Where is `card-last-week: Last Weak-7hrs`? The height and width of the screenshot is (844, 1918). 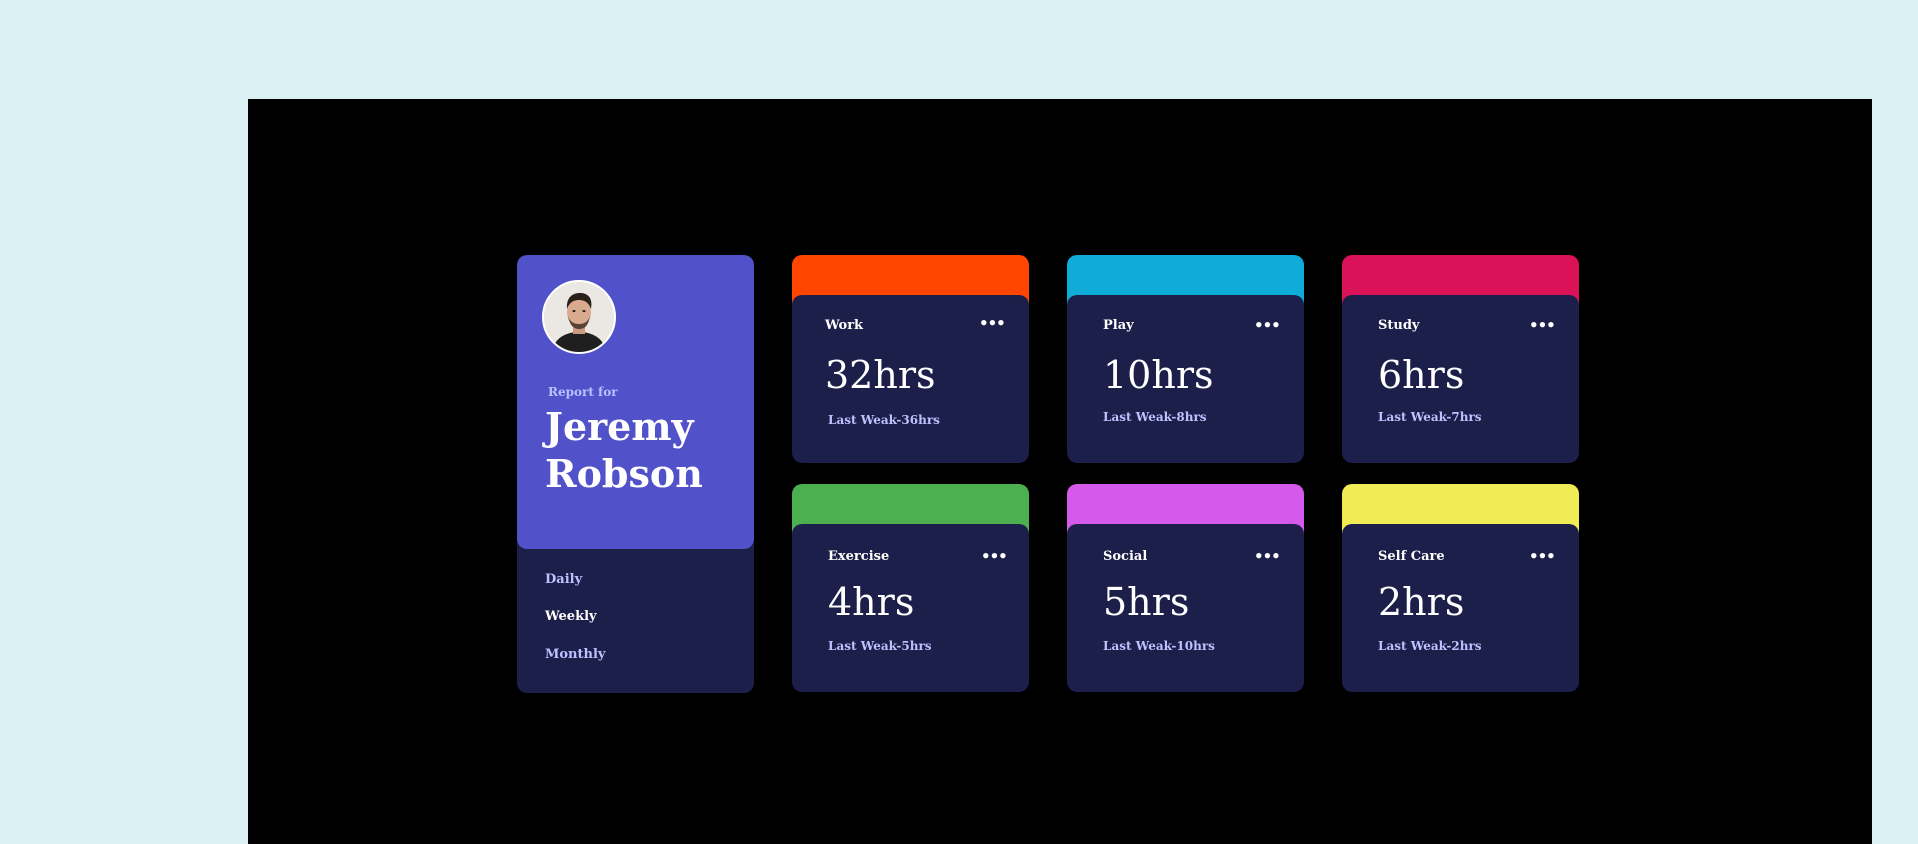 card-last-week: Last Weak-7hrs is located at coordinates (1430, 417).